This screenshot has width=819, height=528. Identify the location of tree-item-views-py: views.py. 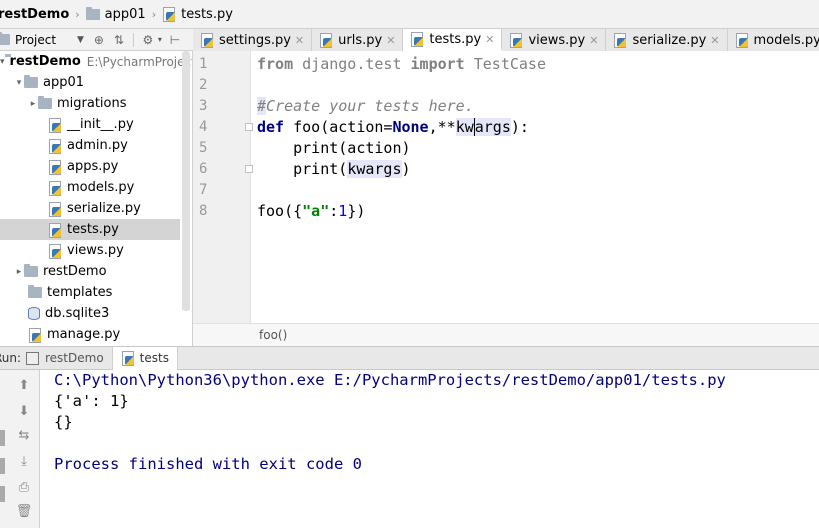
(90, 250).